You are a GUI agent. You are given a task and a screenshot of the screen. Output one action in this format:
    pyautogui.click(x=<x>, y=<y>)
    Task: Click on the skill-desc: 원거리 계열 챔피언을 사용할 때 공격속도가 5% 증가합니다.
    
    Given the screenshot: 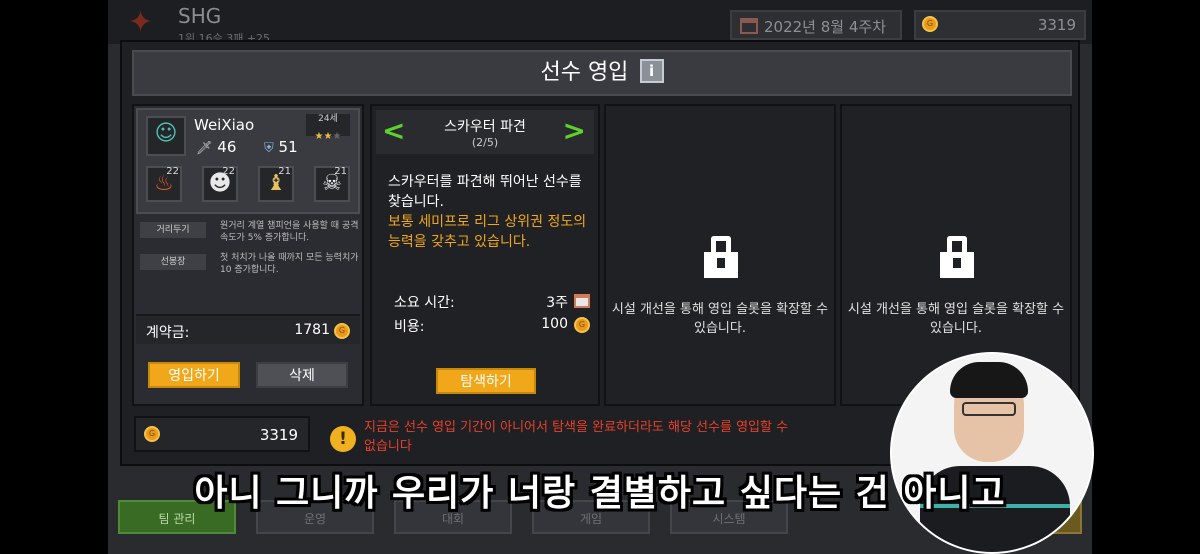 What is the action you would take?
    pyautogui.click(x=289, y=232)
    